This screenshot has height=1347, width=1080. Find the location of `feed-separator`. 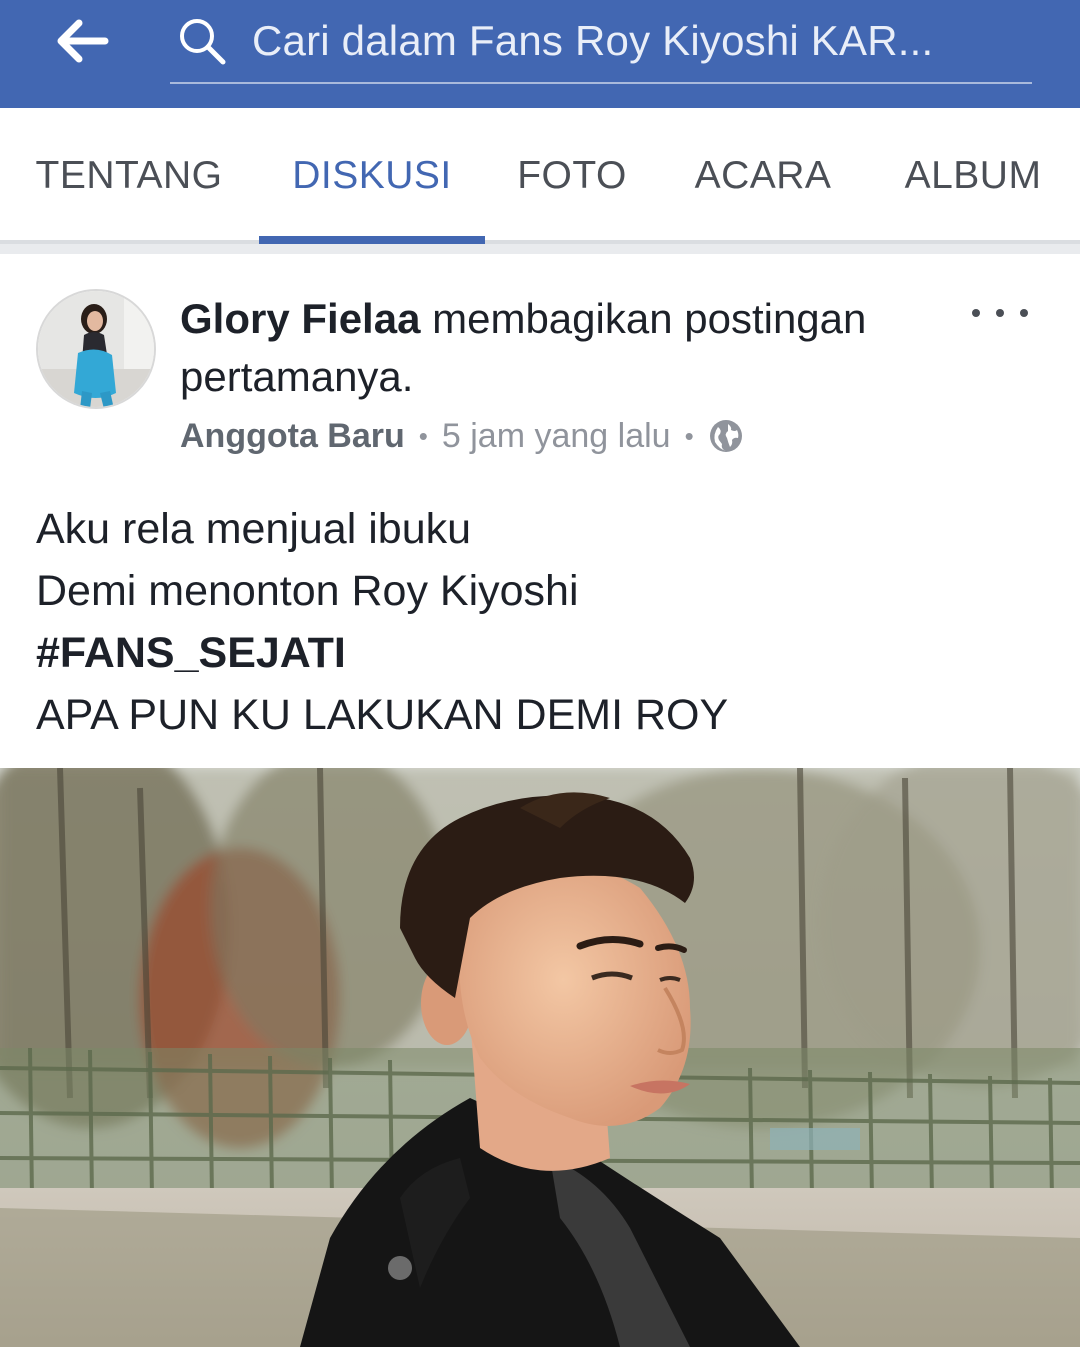

feed-separator is located at coordinates (540, 249).